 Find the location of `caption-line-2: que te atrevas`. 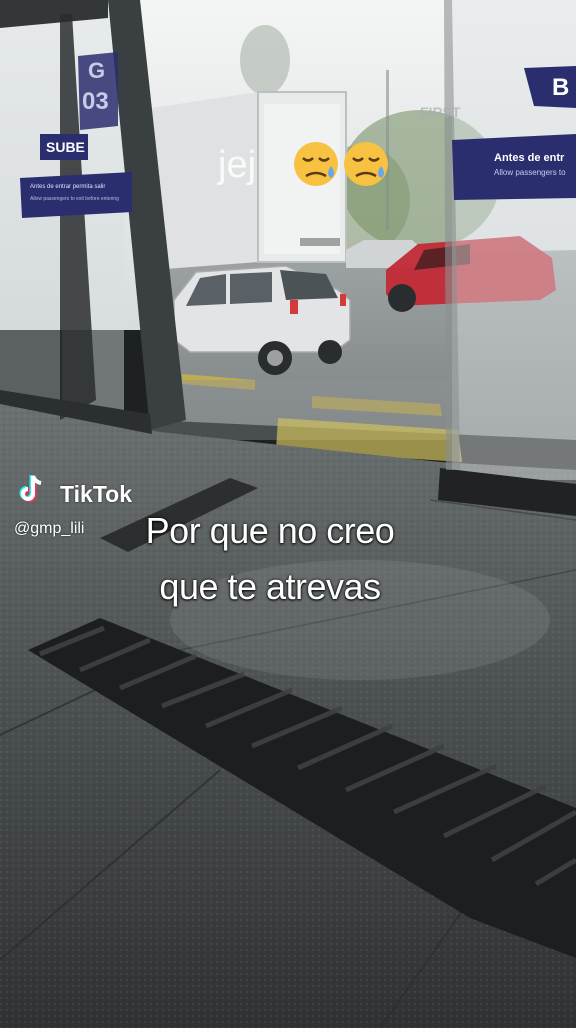

caption-line-2: que te atrevas is located at coordinates (270, 586).